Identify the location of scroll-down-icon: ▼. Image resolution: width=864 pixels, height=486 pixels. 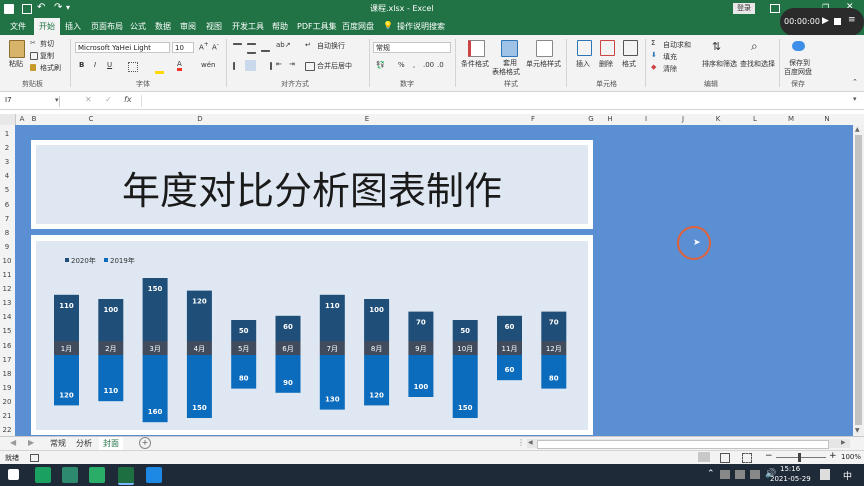
(857, 430).